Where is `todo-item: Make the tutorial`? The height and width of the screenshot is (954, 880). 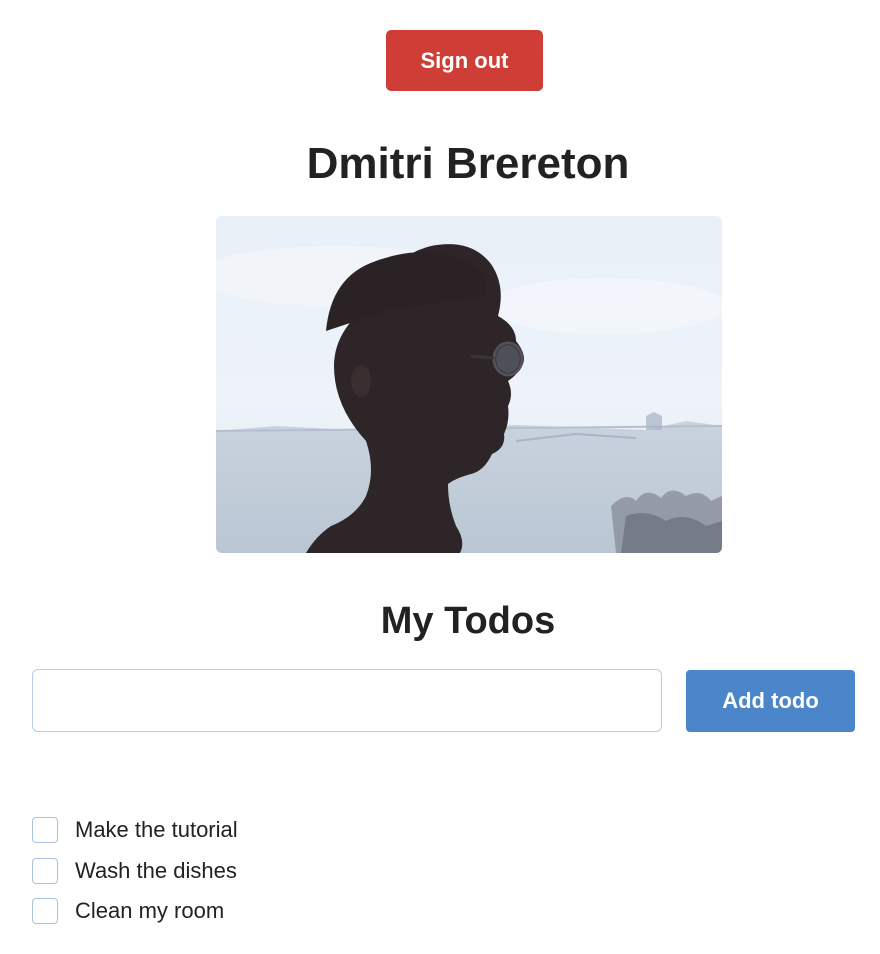 todo-item: Make the tutorial is located at coordinates (135, 830).